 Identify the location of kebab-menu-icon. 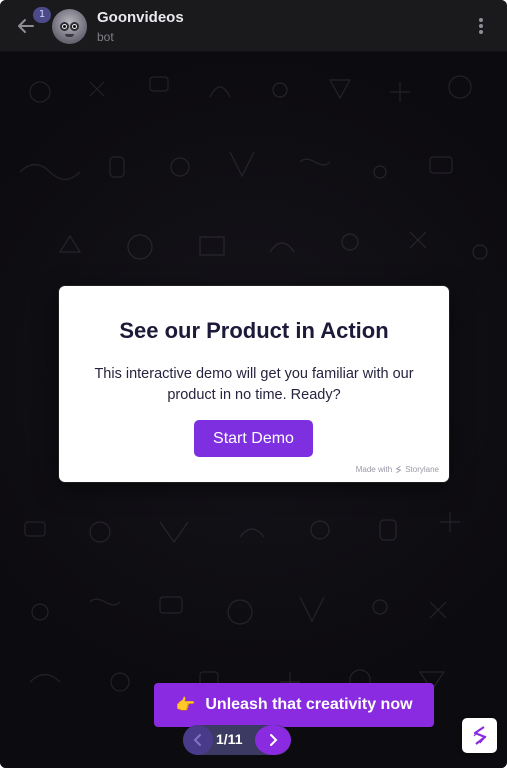
(481, 26).